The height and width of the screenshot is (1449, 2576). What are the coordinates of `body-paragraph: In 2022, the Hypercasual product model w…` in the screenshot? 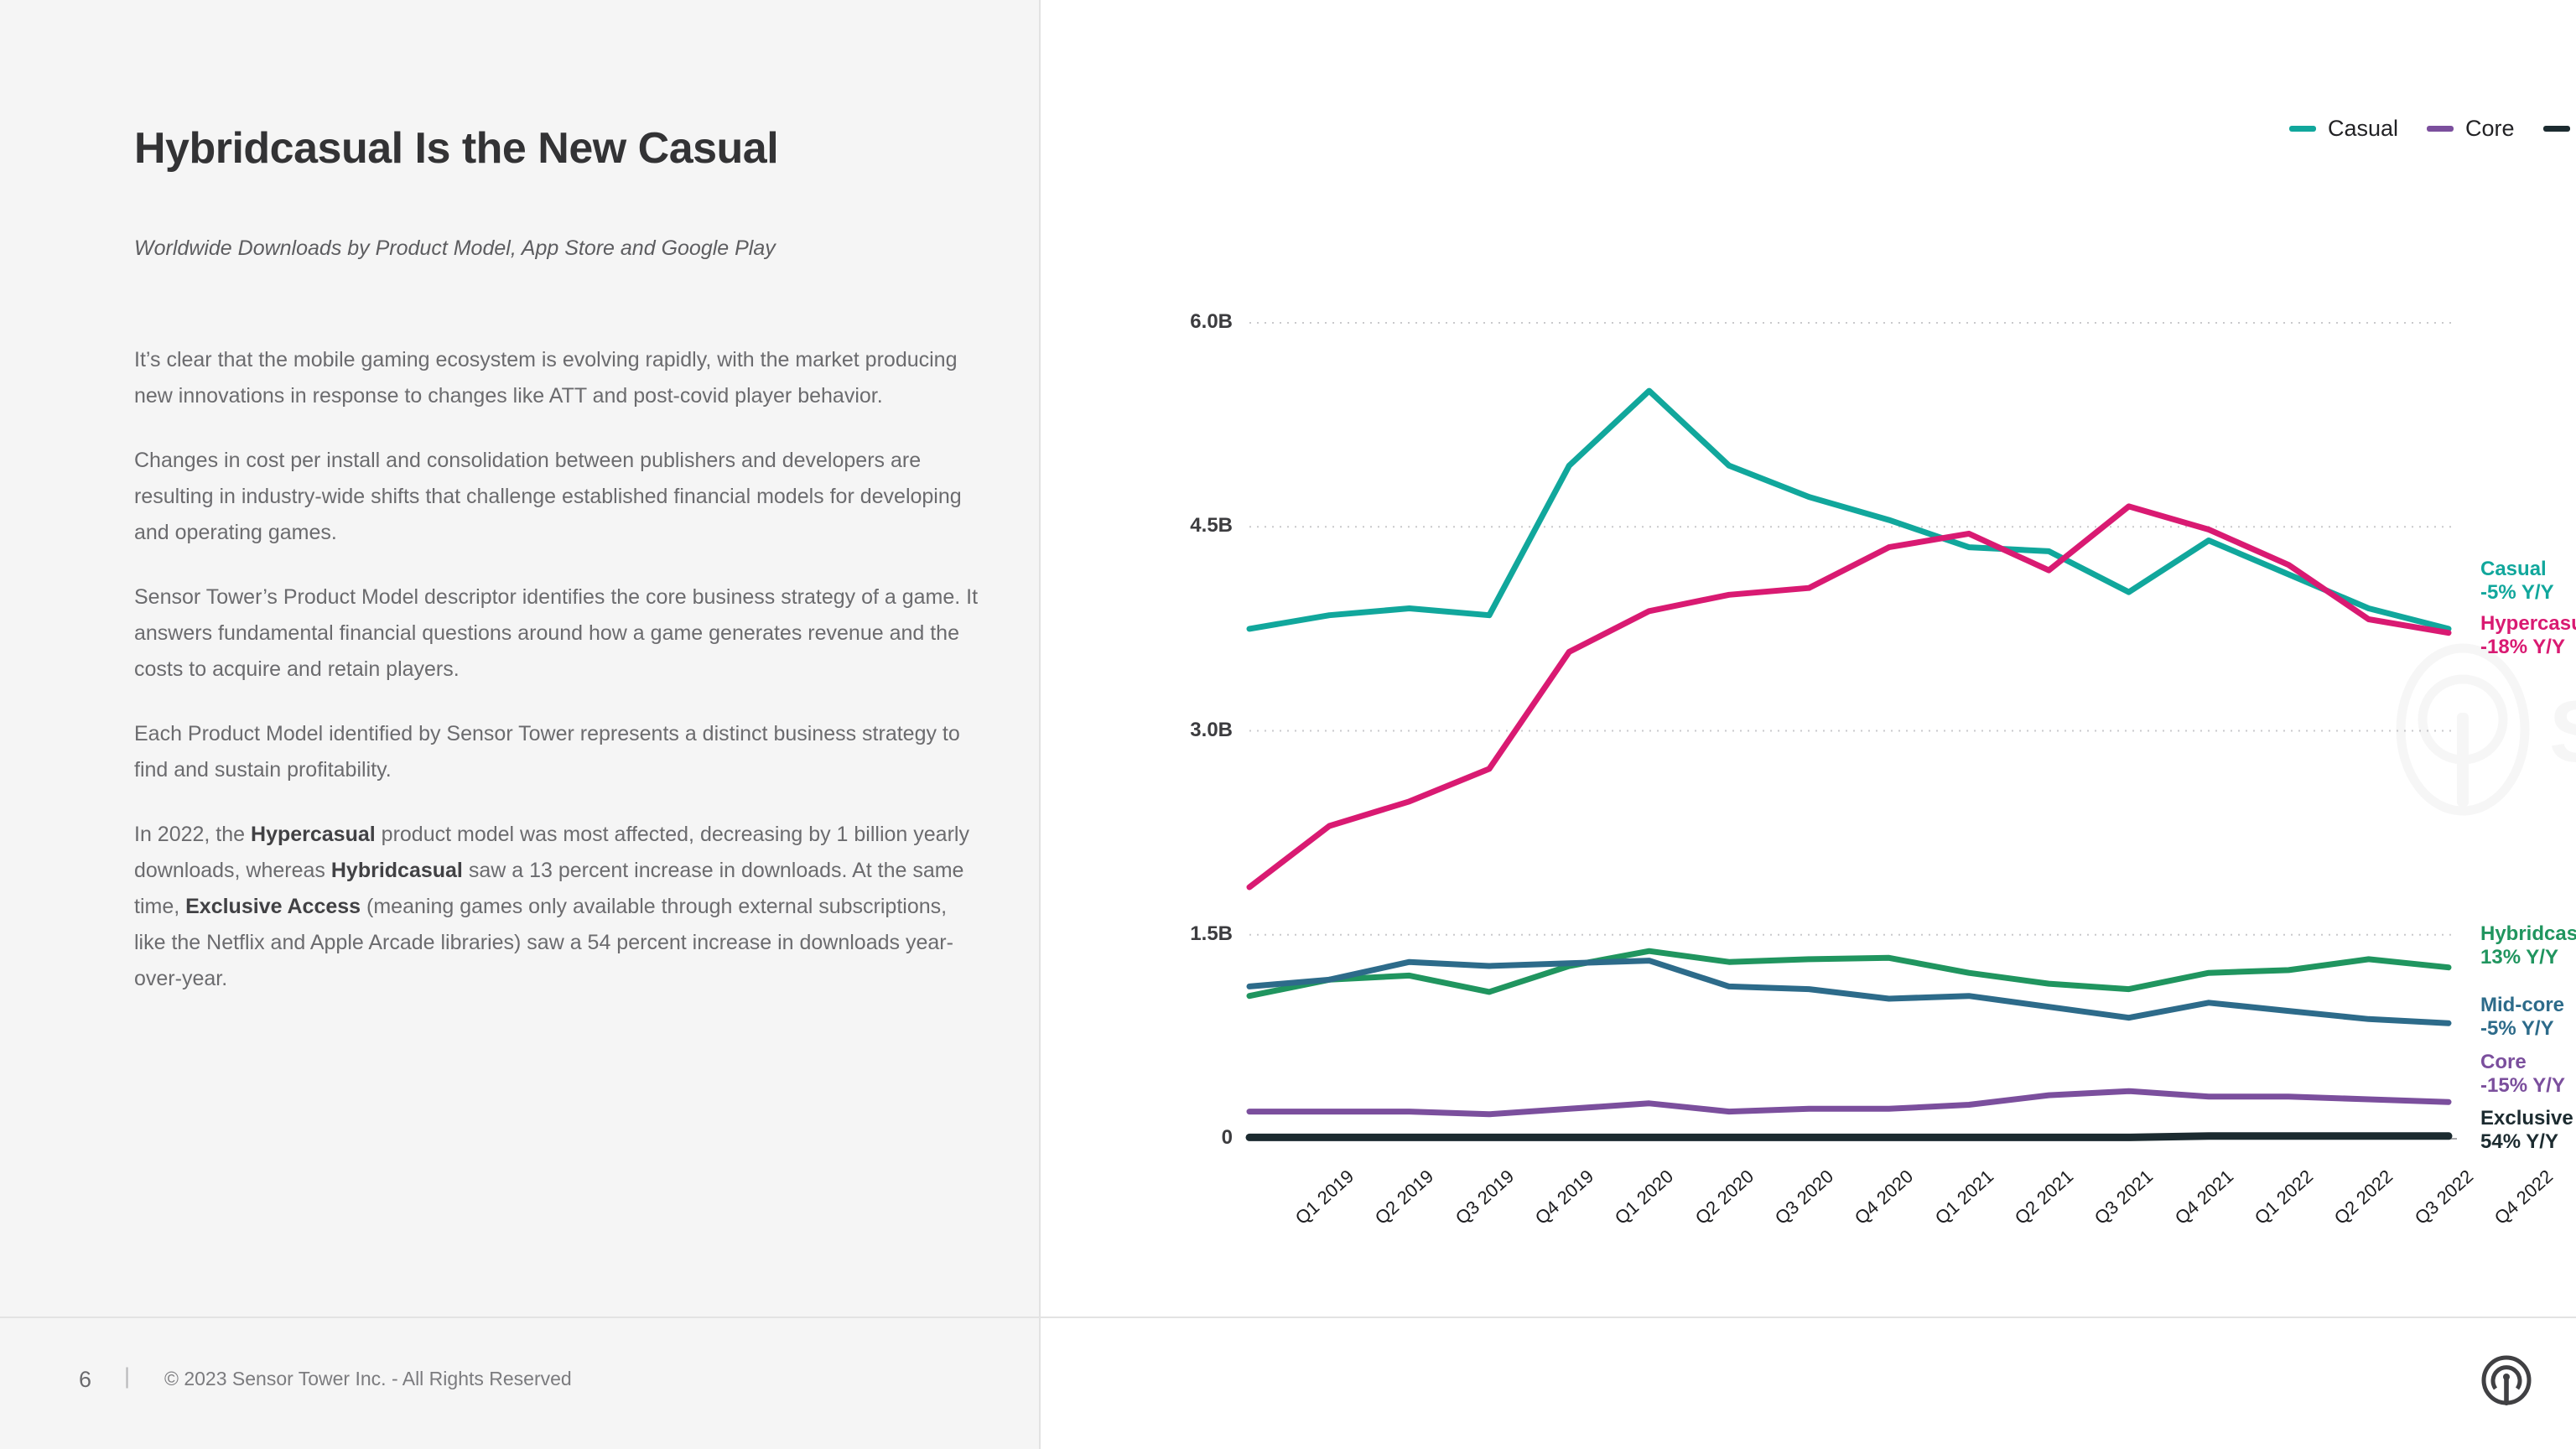 It's located at (557, 907).